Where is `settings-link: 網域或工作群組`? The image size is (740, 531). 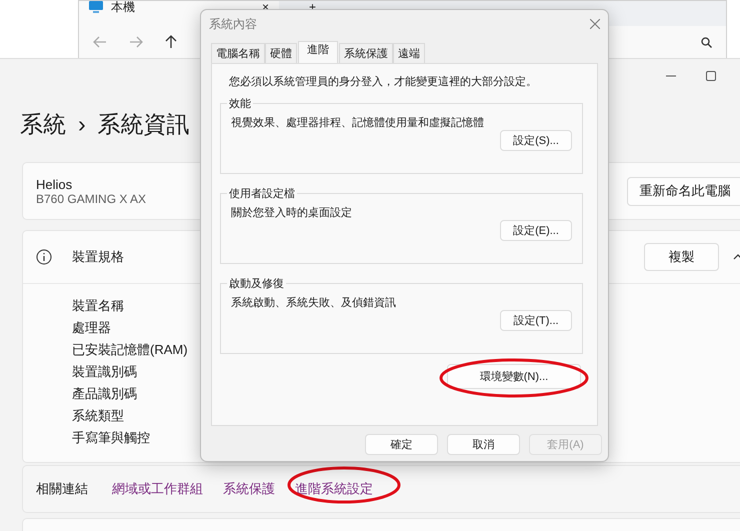
settings-link: 網域或工作群組 is located at coordinates (157, 488).